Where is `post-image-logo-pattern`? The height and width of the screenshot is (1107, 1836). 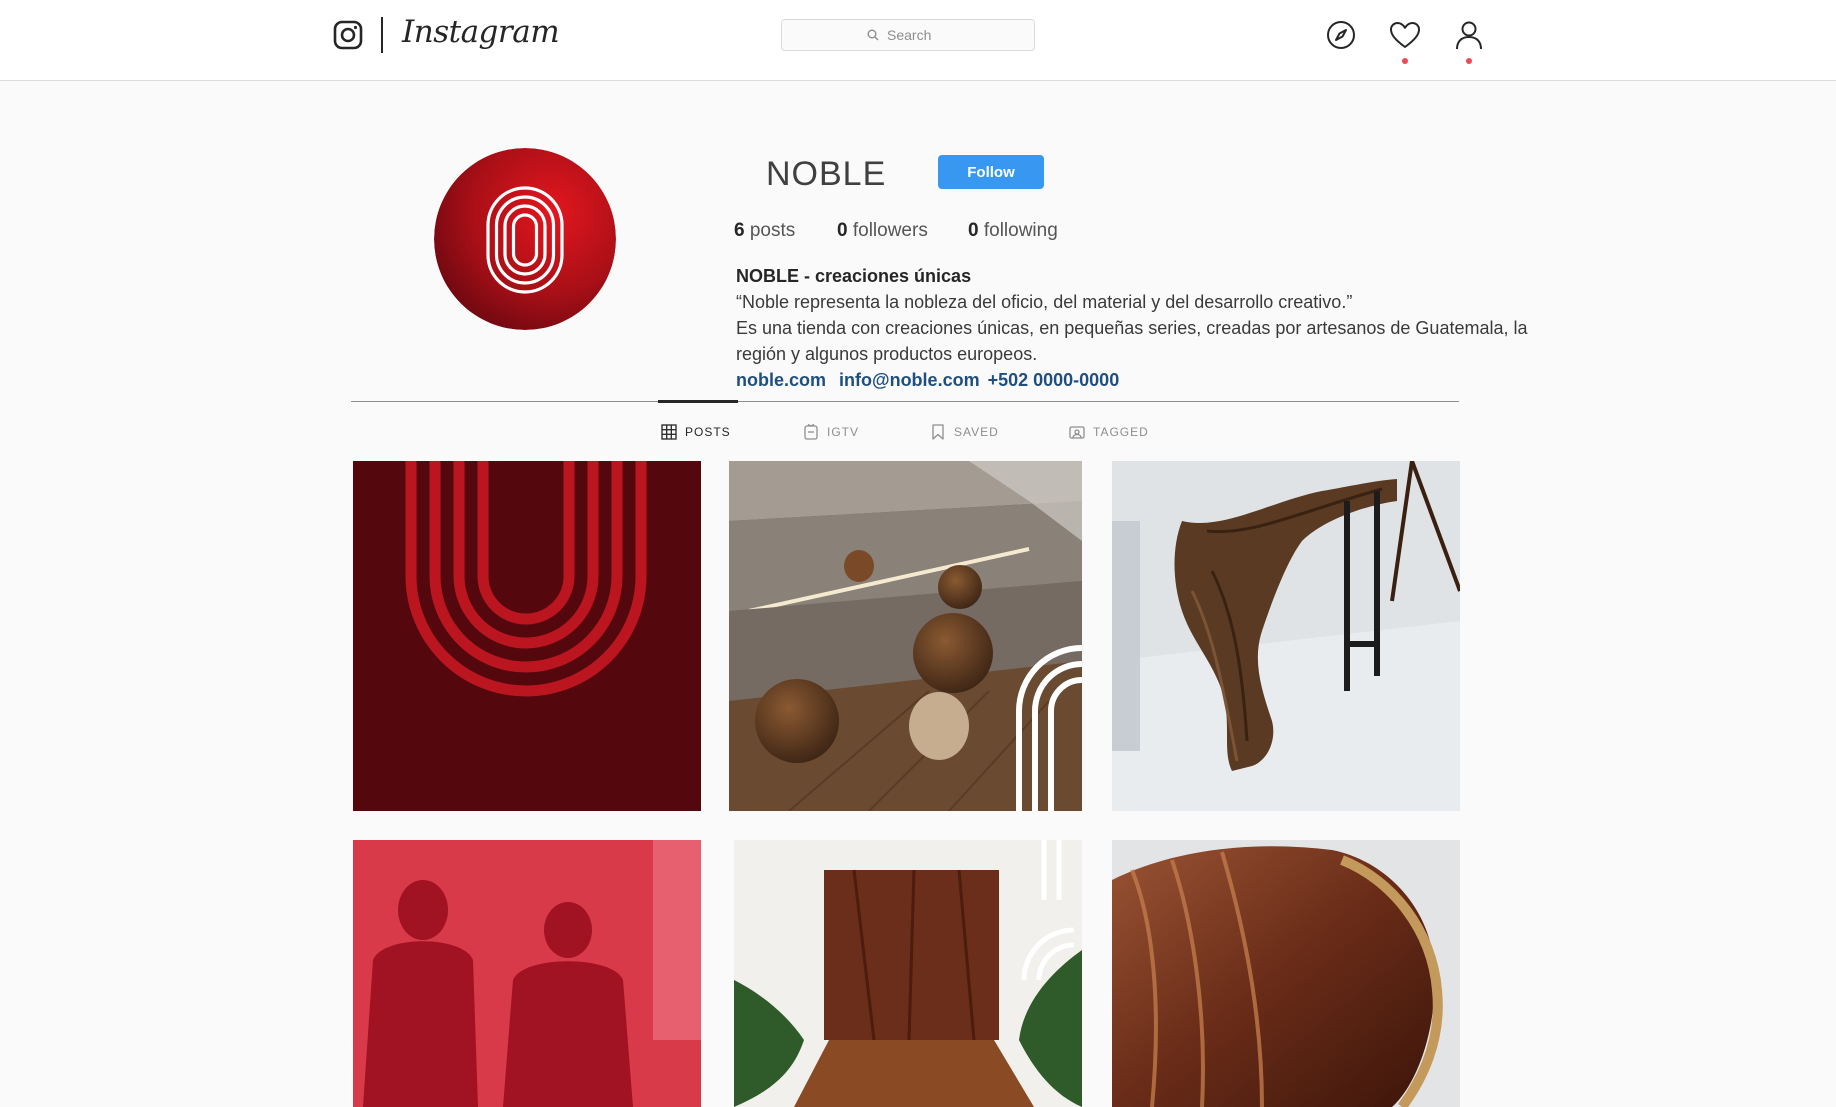
post-image-logo-pattern is located at coordinates (527, 636).